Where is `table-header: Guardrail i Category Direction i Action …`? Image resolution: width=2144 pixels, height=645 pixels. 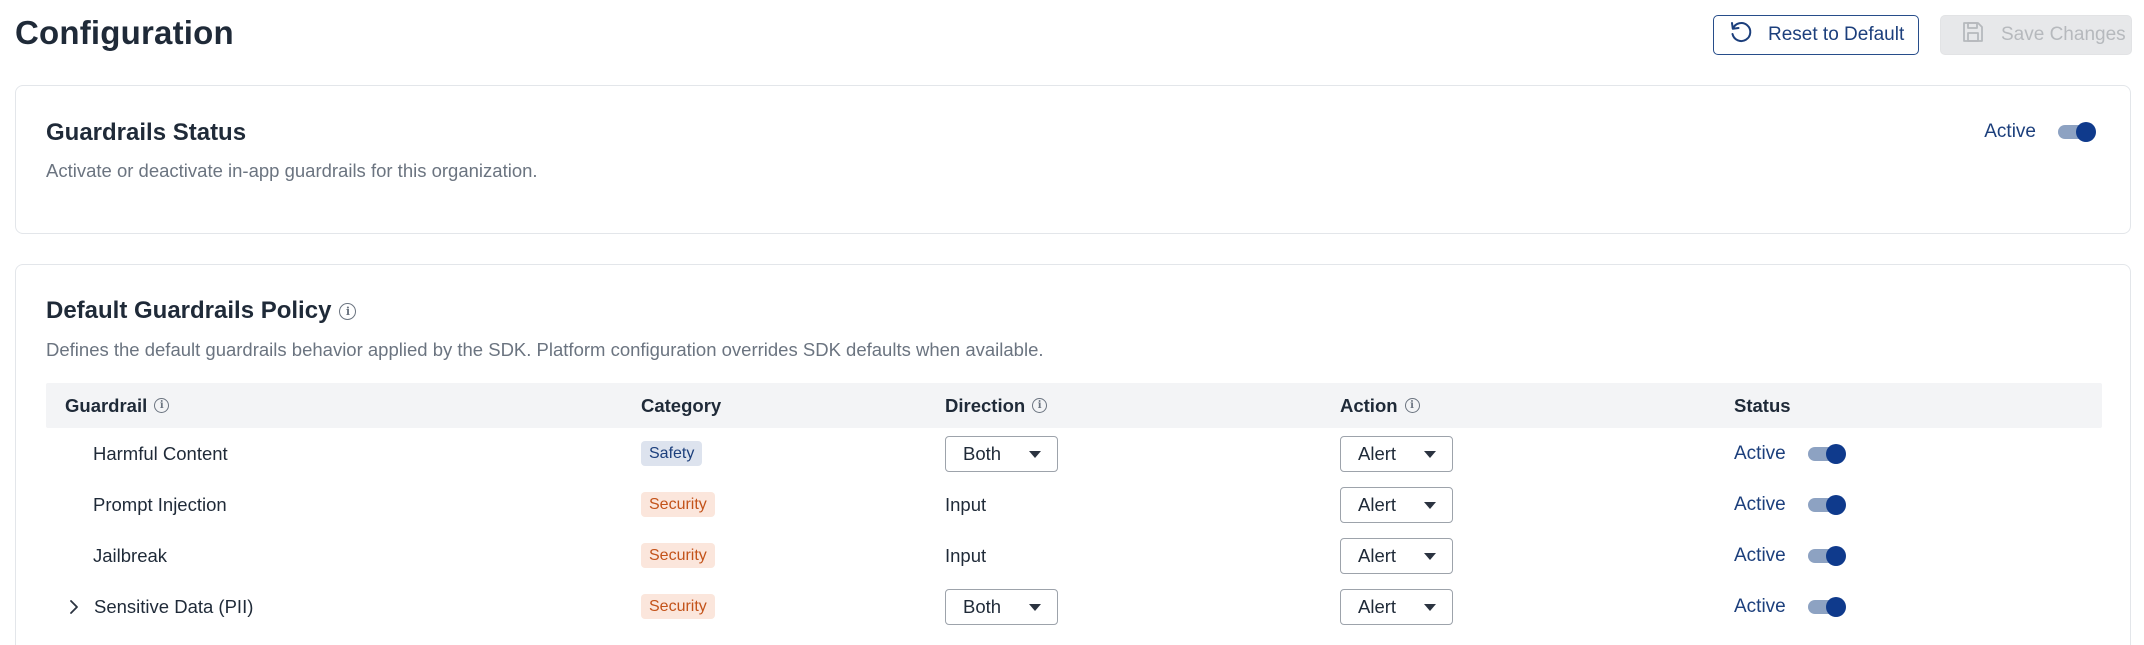
table-header: Guardrail i Category Direction i Action … is located at coordinates (1074, 405).